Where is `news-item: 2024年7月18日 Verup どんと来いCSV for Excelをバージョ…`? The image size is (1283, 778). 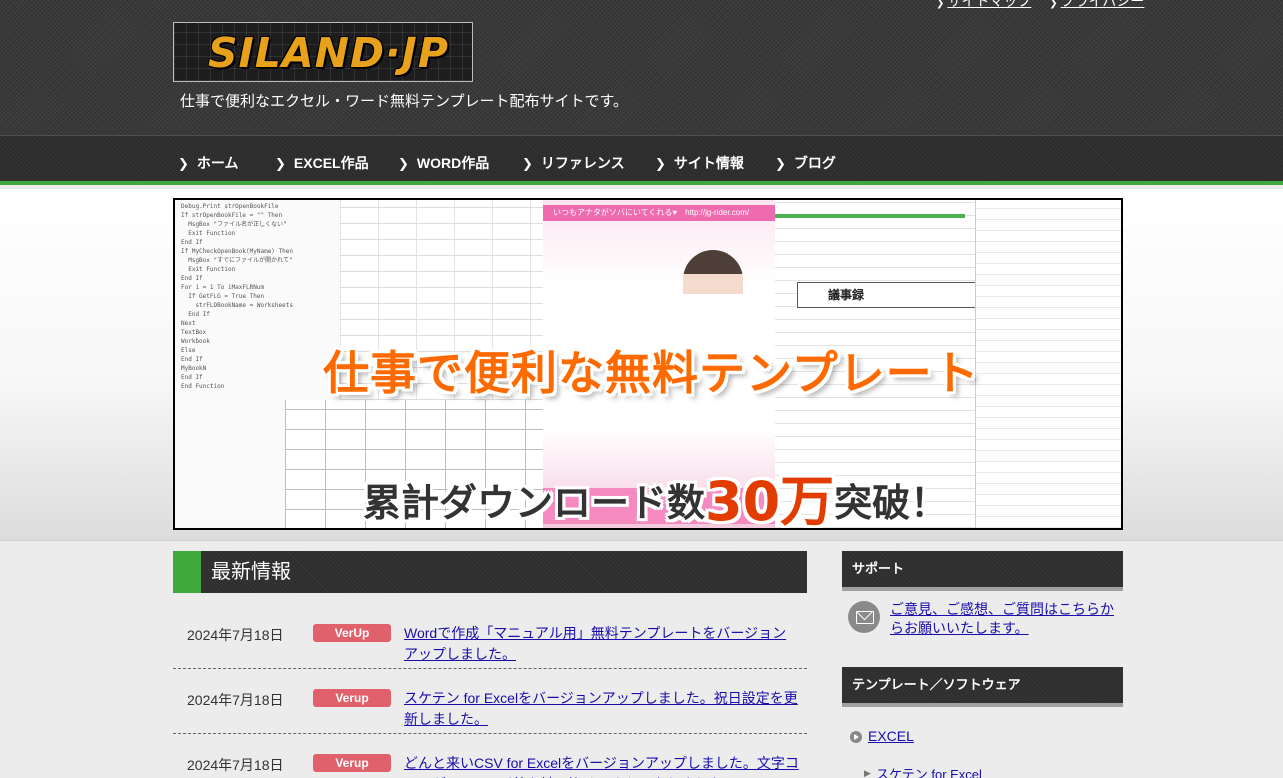
news-item: 2024年7月18日 Verup どんと来いCSV for Excelをバージョ… is located at coordinates (490, 756).